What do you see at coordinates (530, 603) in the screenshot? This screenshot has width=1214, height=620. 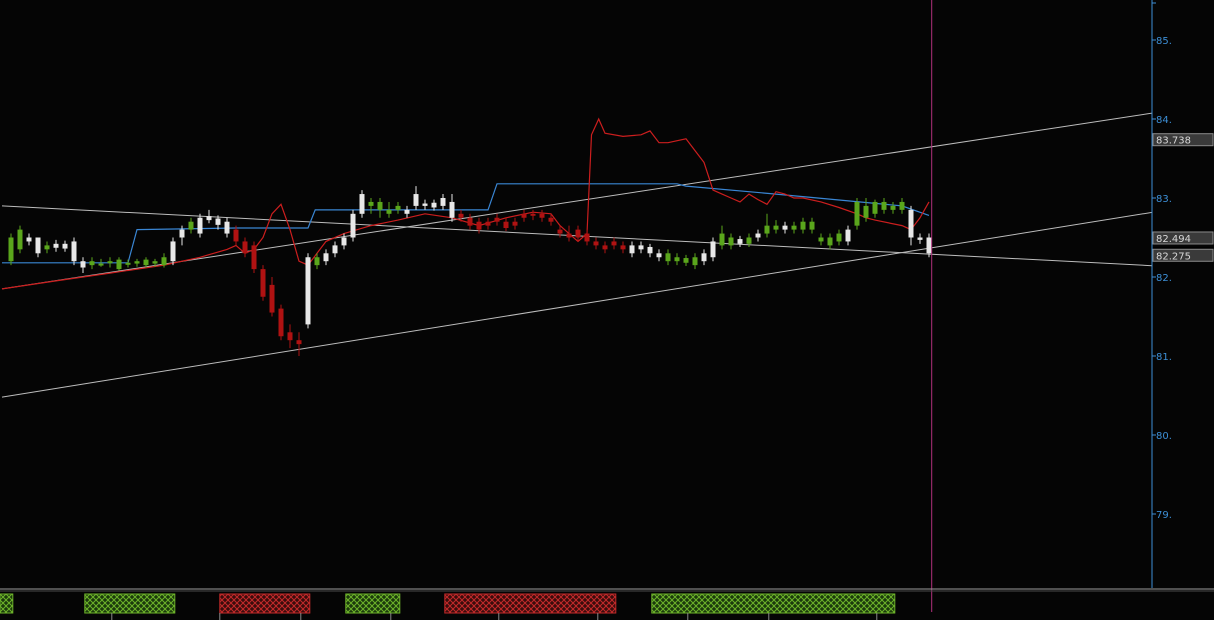 I see `red-zone` at bounding box center [530, 603].